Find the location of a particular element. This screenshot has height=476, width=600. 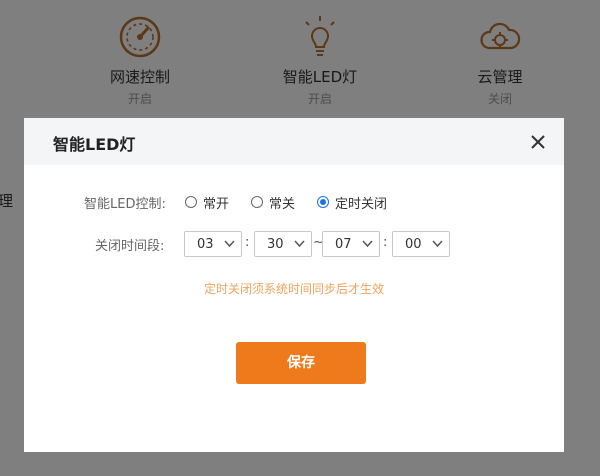

end-hour-select: 07 is located at coordinates (351, 244).